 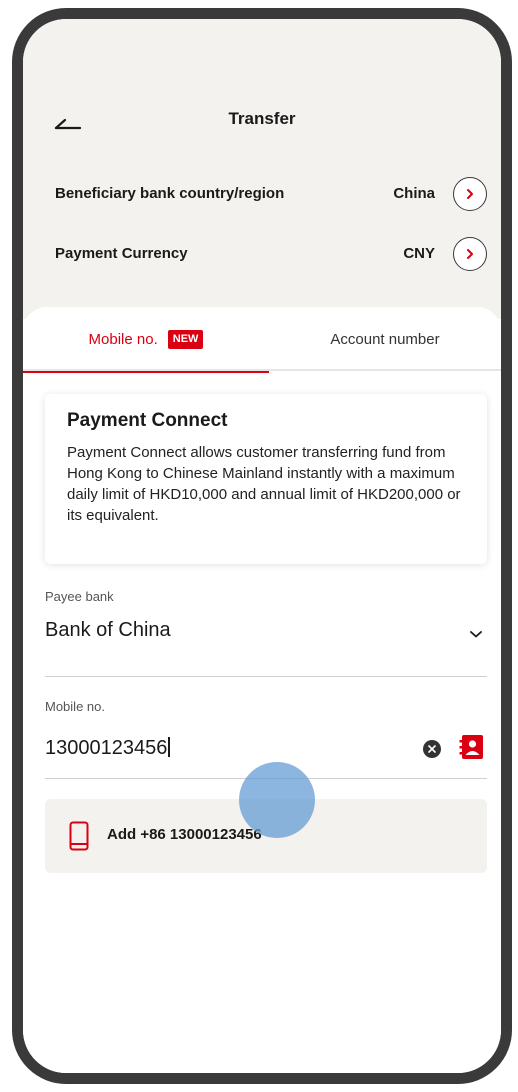 I want to click on page-title: Transfer, so click(x=262, y=118).